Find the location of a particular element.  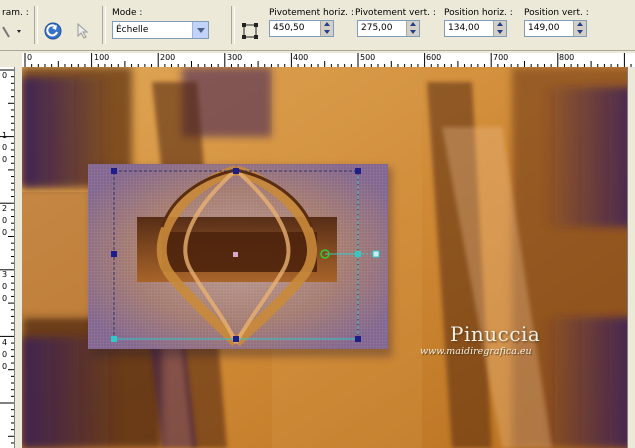

pivot-v-spinner is located at coordinates (412, 28).